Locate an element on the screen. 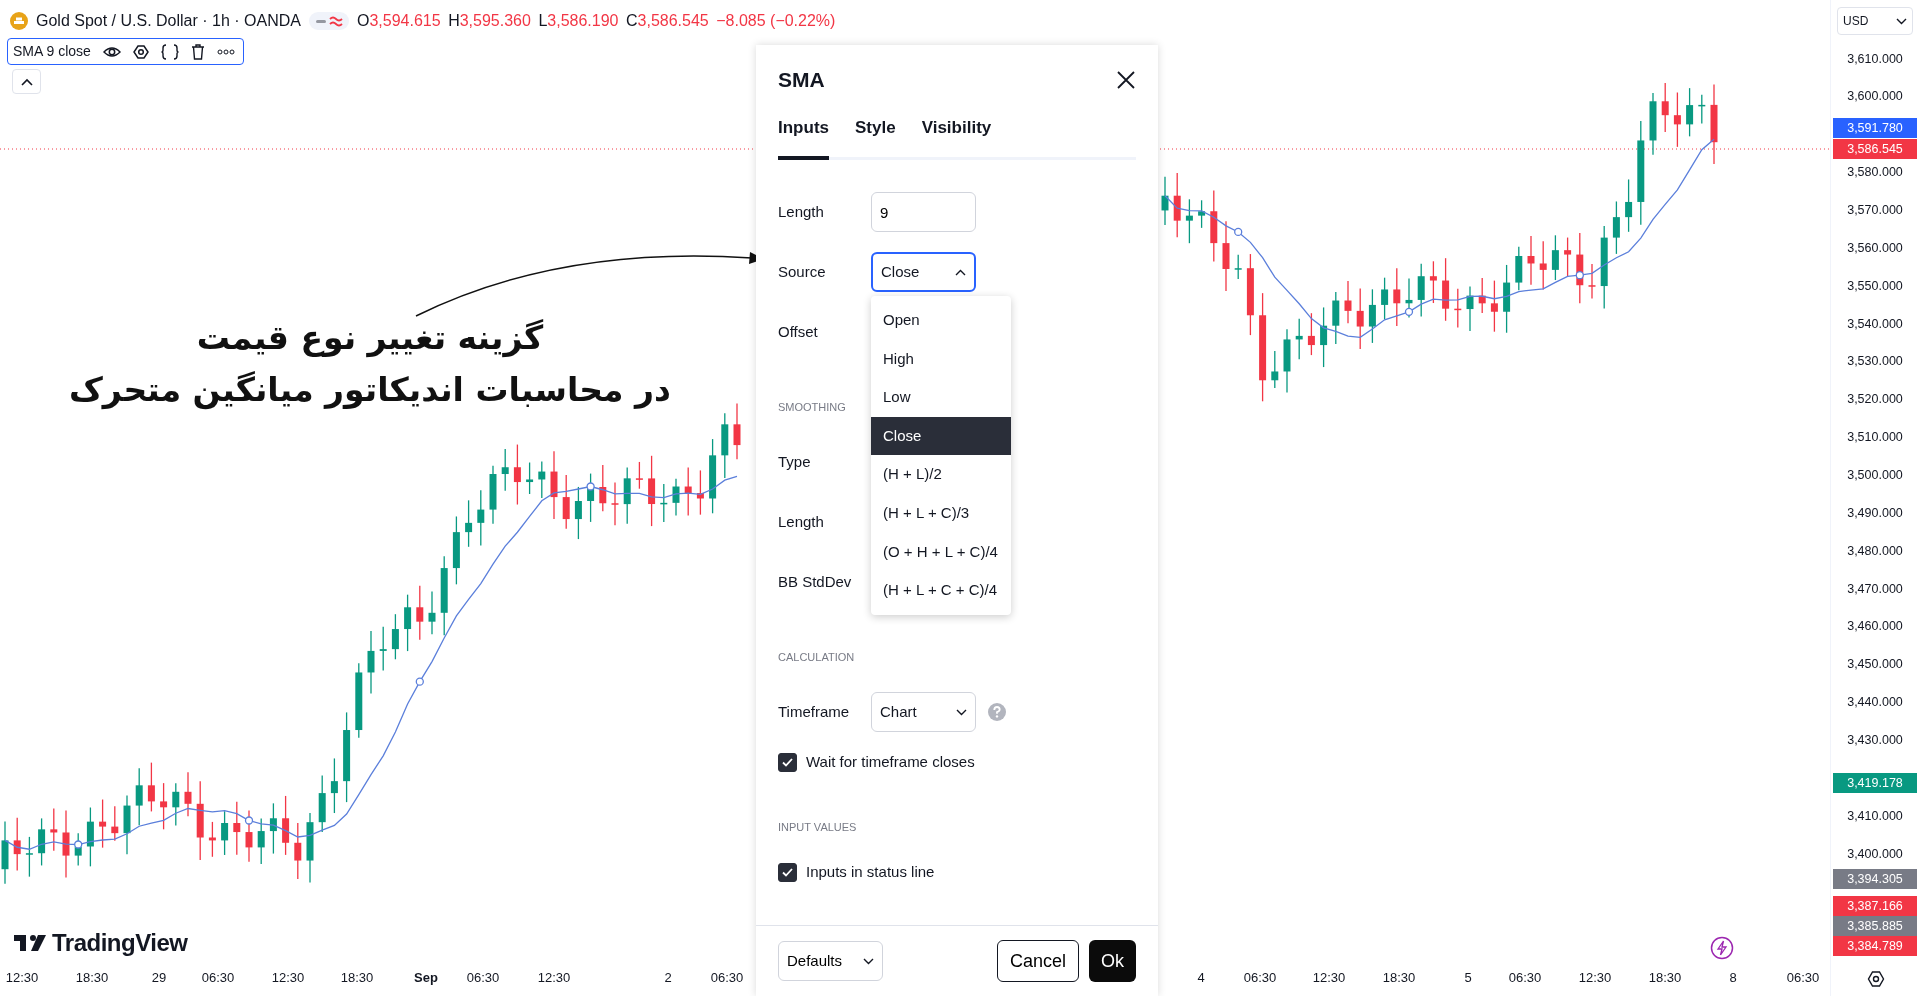 This screenshot has height=996, width=1919. more-icon is located at coordinates (225, 51).